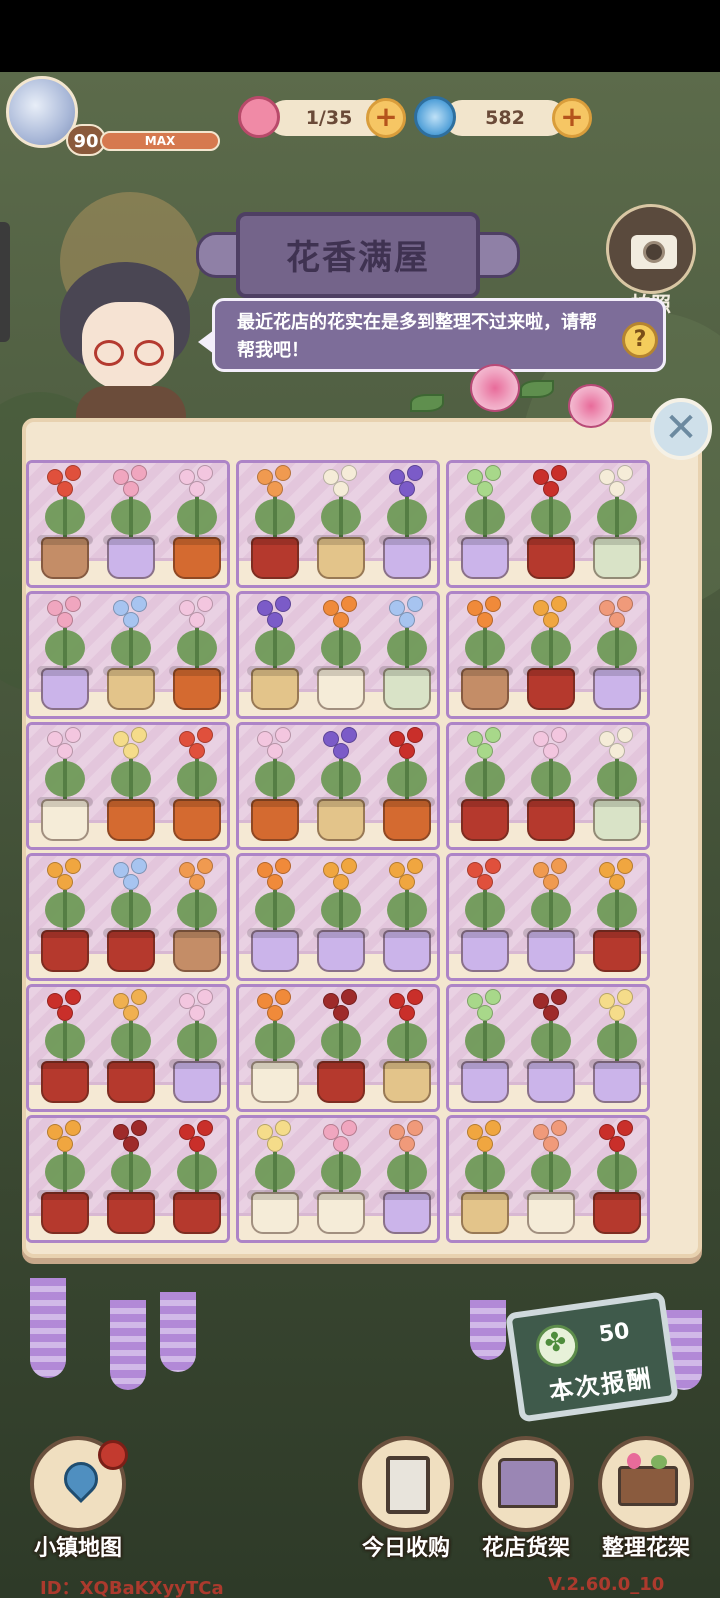  Describe the element at coordinates (427, 403) in the screenshot. I see `leaf-decoration` at that location.